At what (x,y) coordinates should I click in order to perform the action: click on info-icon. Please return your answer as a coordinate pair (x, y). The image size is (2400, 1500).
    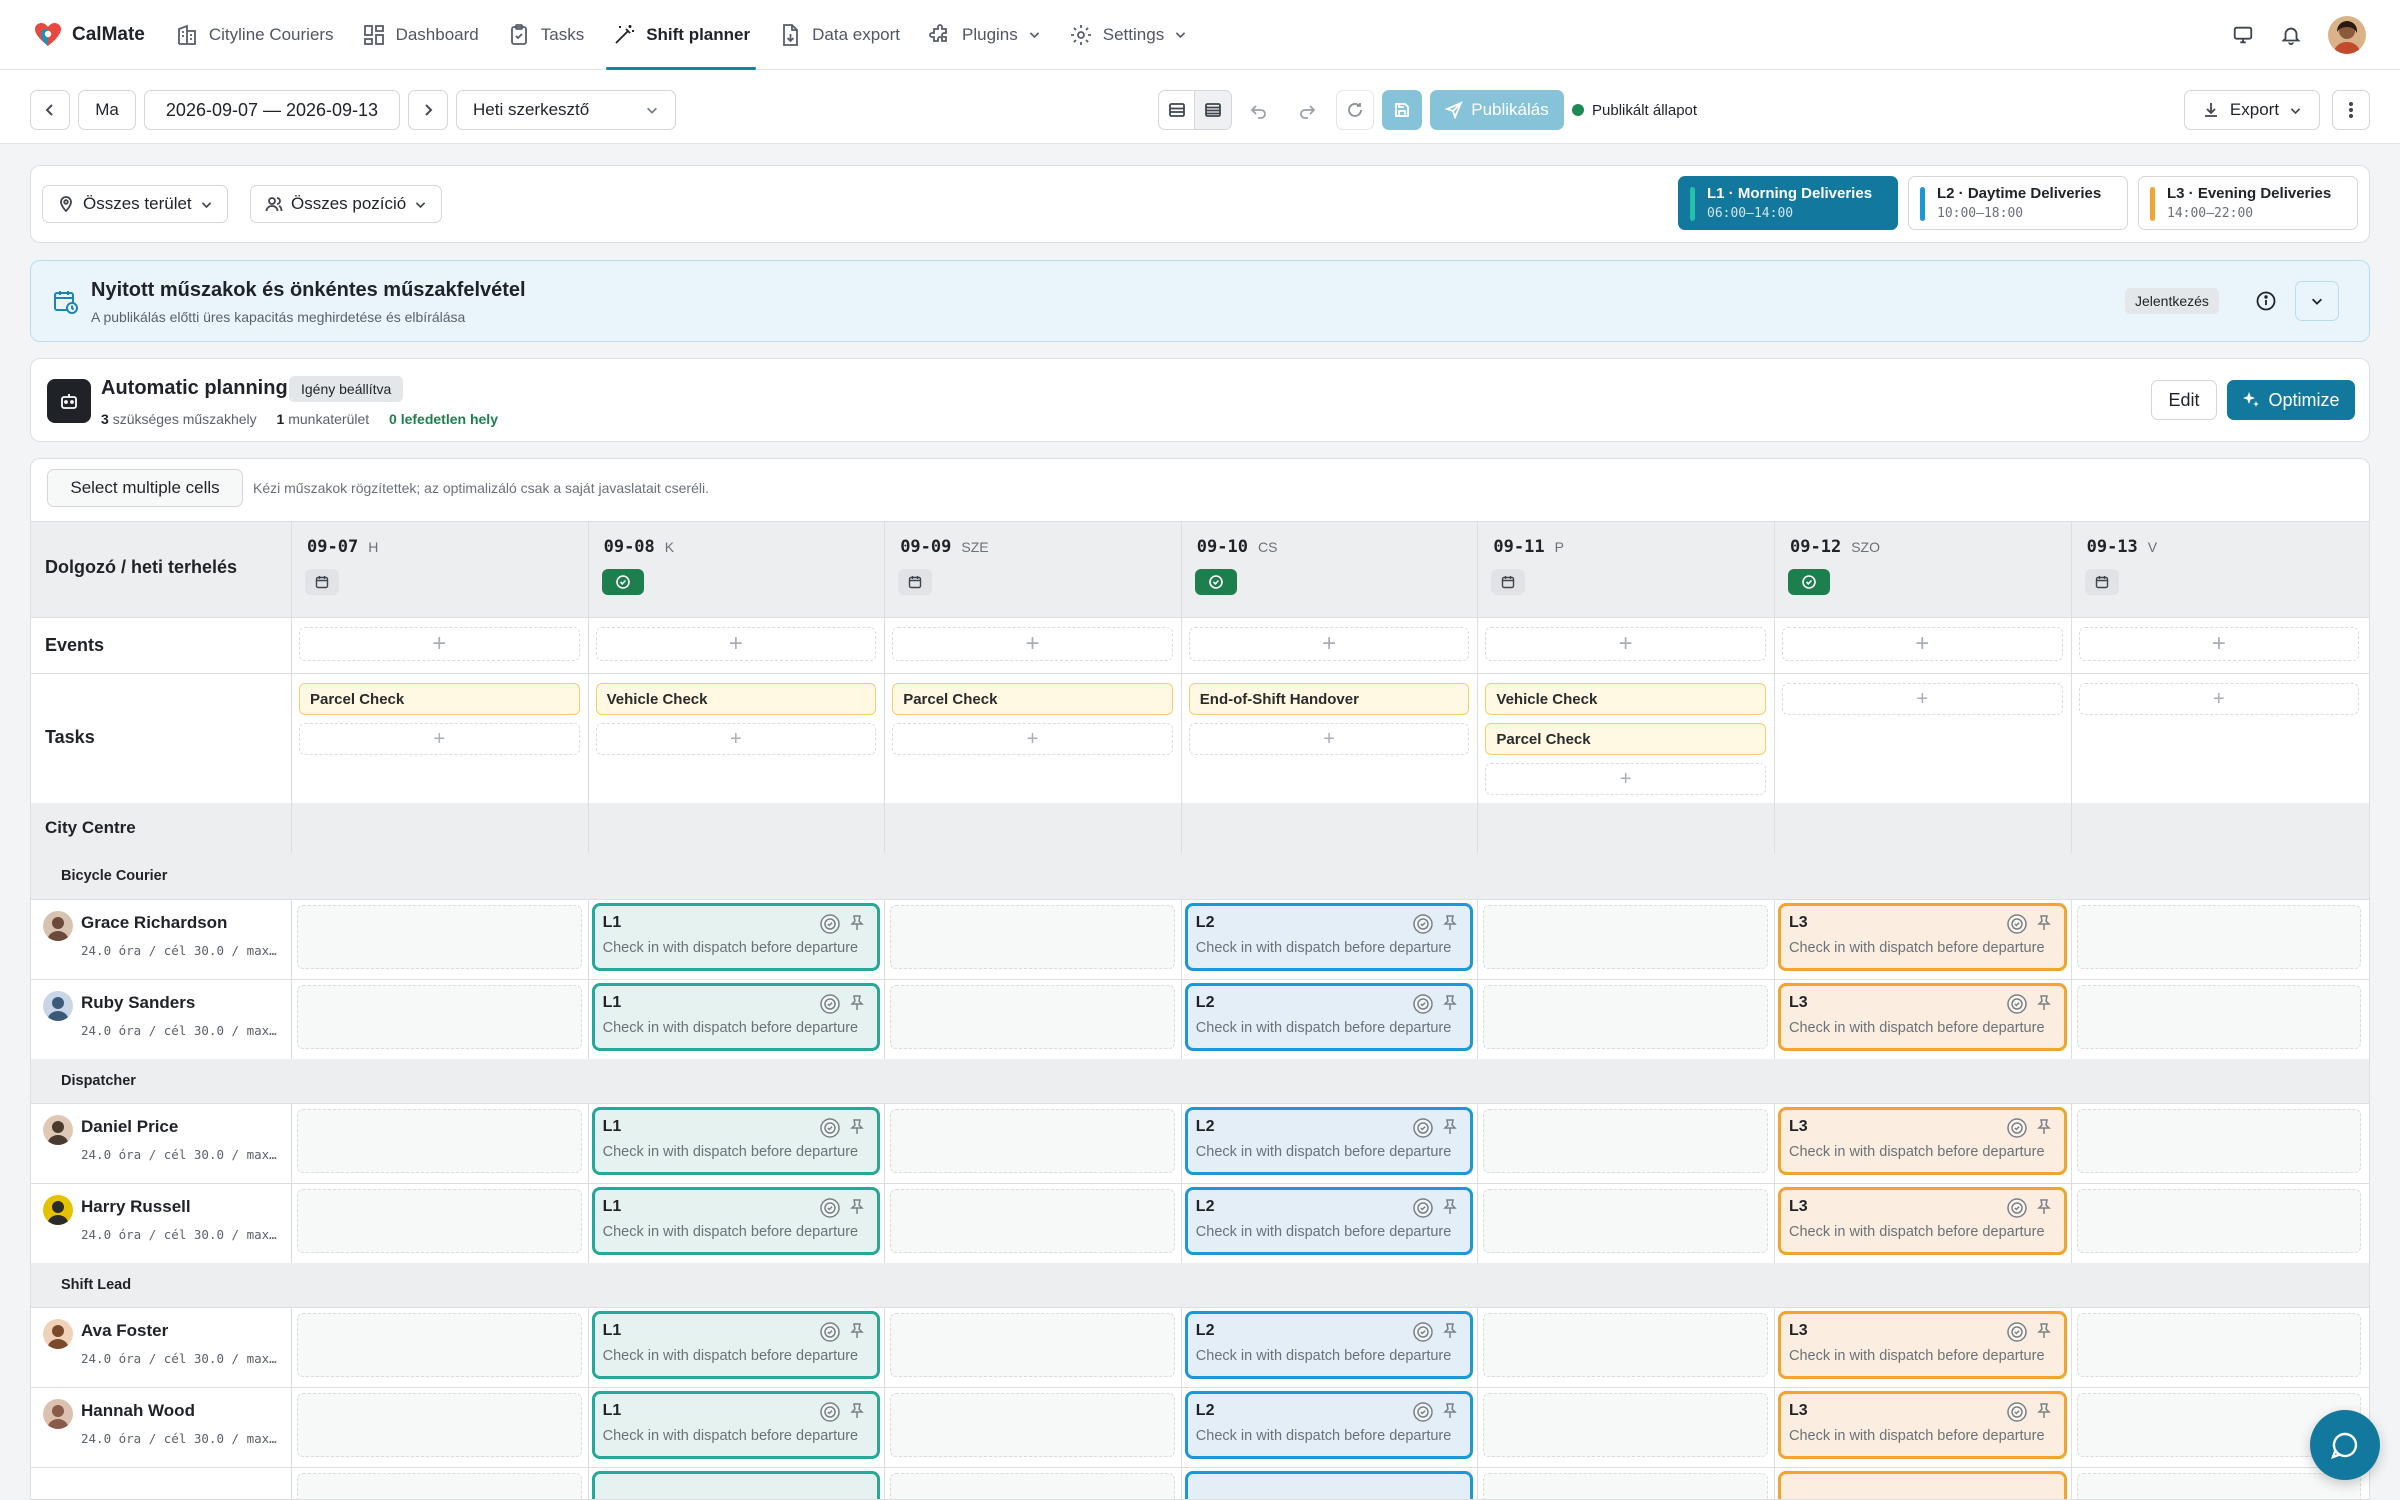
    Looking at the image, I should click on (2266, 301).